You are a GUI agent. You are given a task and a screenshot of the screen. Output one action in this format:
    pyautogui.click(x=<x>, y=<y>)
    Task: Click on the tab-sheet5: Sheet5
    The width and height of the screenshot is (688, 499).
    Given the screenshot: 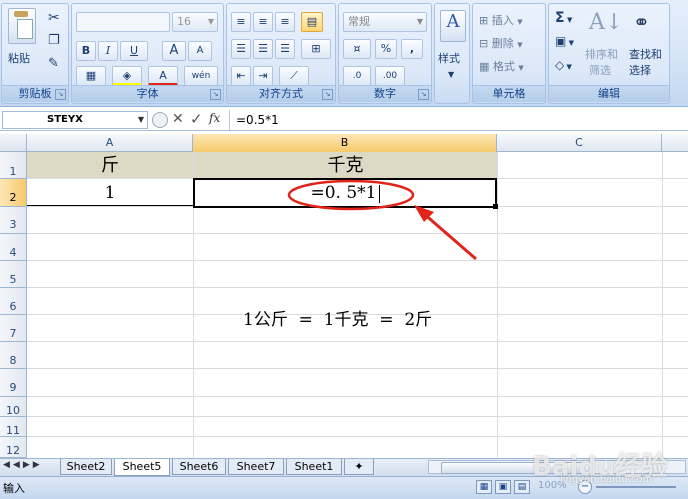 What is the action you would take?
    pyautogui.click(x=142, y=467)
    